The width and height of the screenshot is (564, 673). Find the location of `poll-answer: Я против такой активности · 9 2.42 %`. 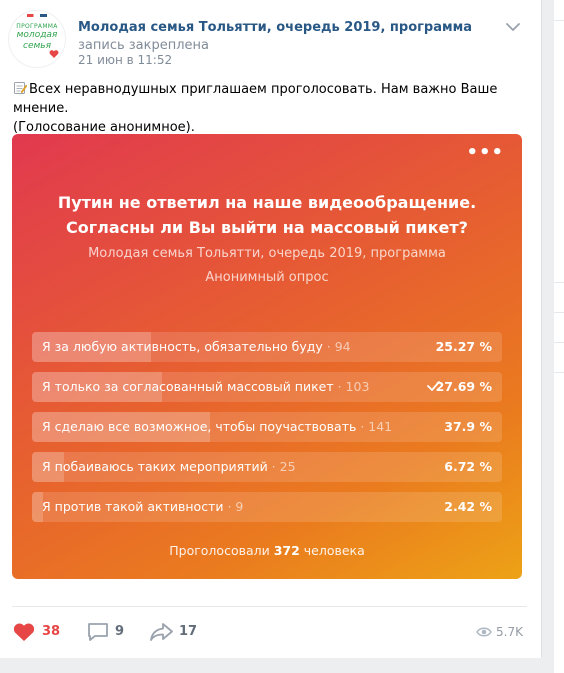

poll-answer: Я против такой активности · 9 2.42 % is located at coordinates (267, 507).